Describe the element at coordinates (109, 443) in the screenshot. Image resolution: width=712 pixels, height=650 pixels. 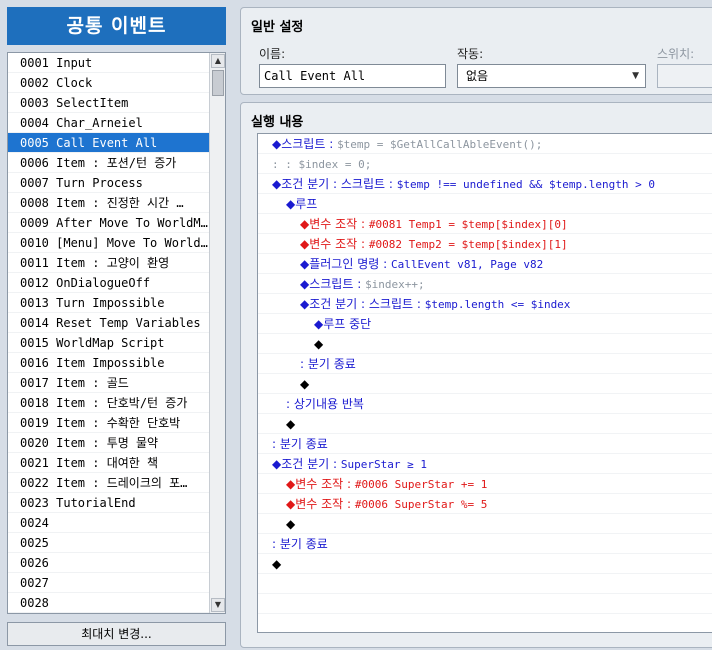
I see `list-item: 0020 Item : 투명 물약` at that location.